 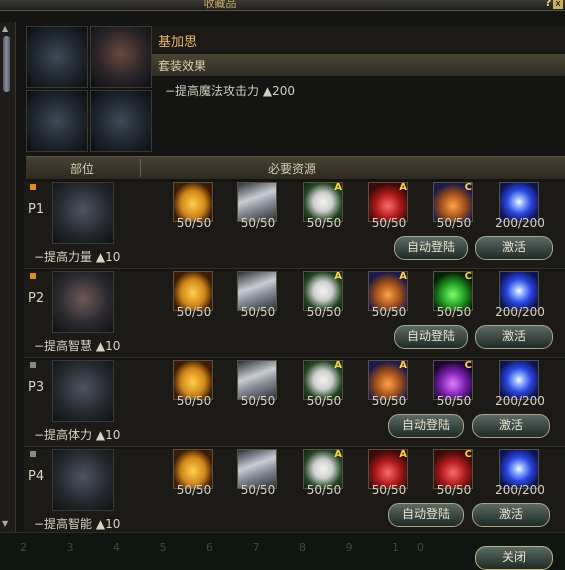 I want to click on set-name-bar: 基加思, so click(x=358, y=39).